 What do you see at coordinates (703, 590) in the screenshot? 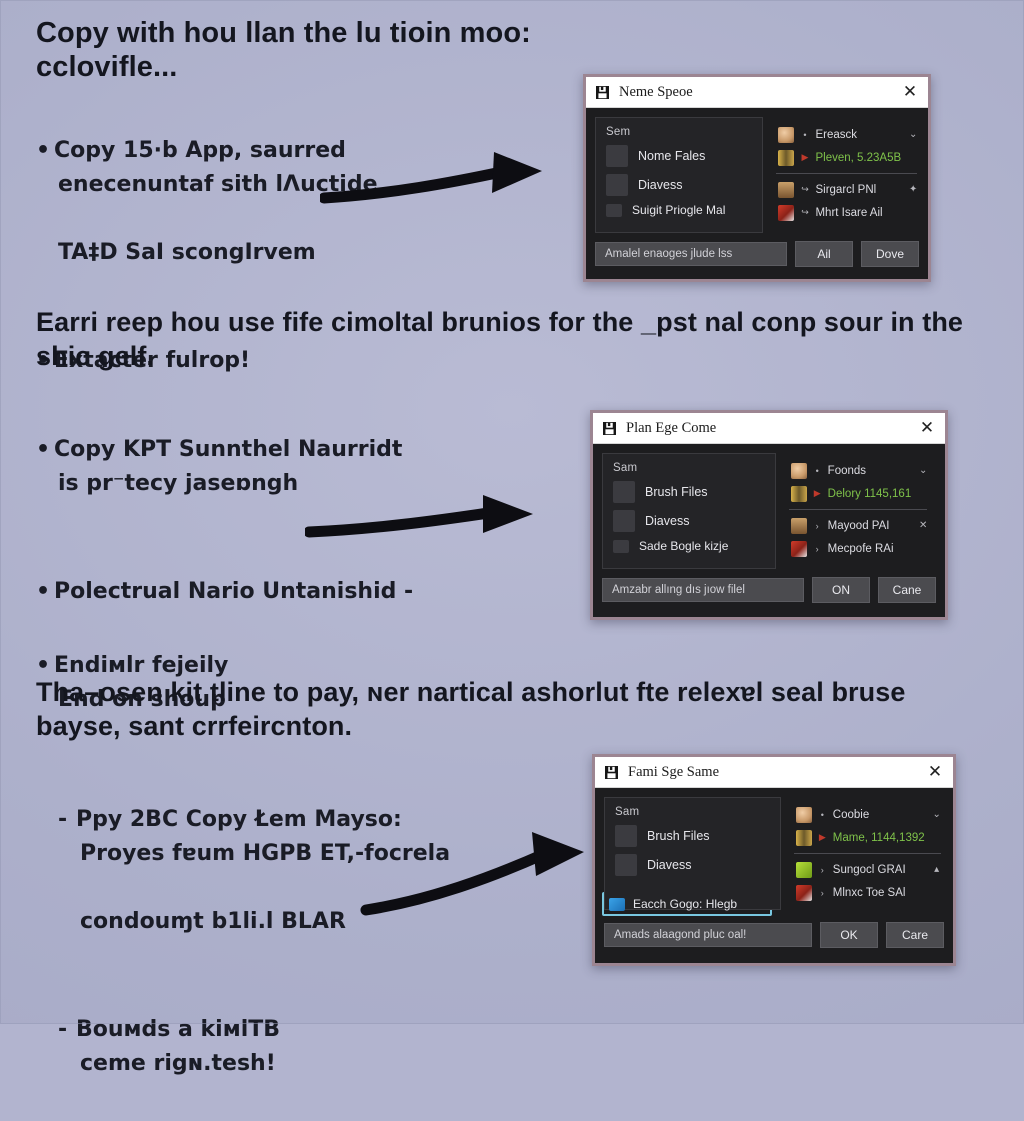
I see `wide-action-button: Amzabr allıng dıs jıow filel` at bounding box center [703, 590].